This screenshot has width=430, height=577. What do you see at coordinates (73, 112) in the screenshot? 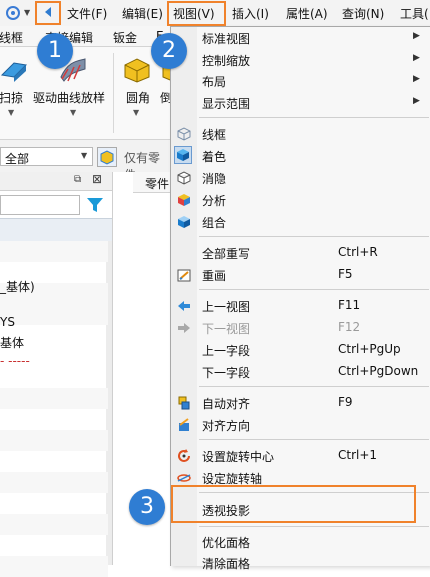
I see `loft-dropdown-icon: ▼` at bounding box center [73, 112].